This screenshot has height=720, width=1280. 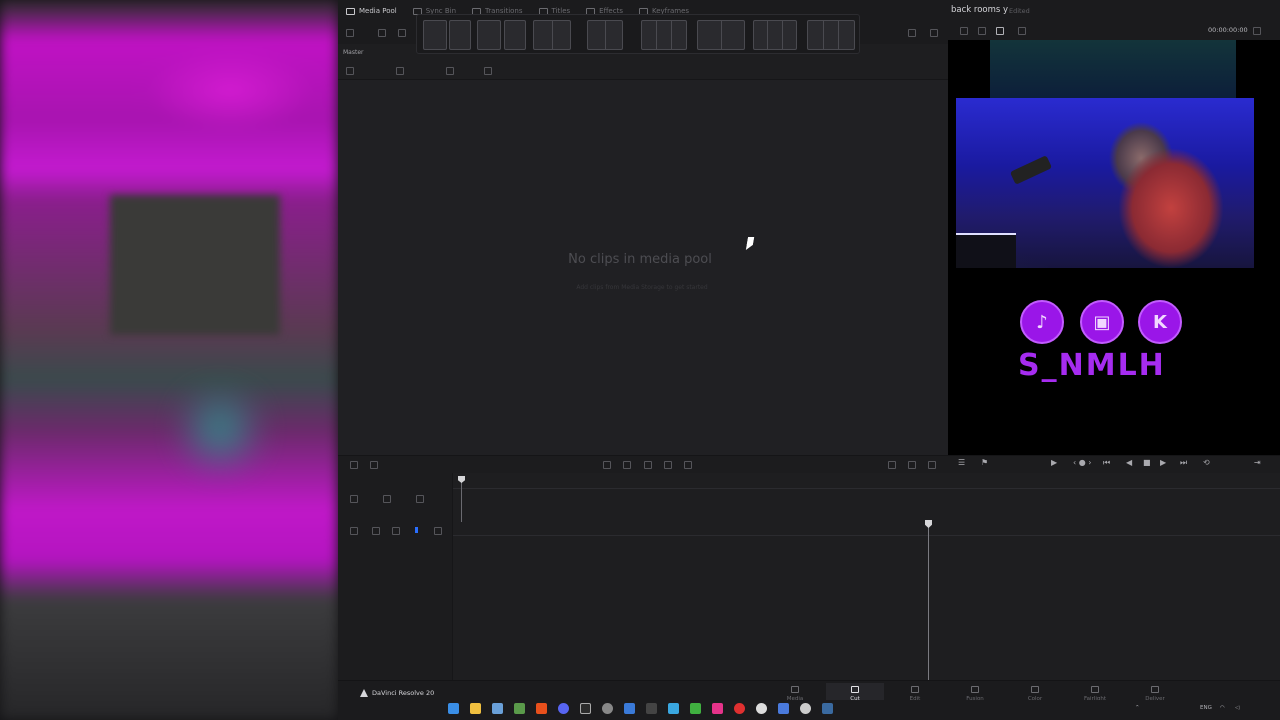 I want to click on upper-playhead, so click(x=461, y=499).